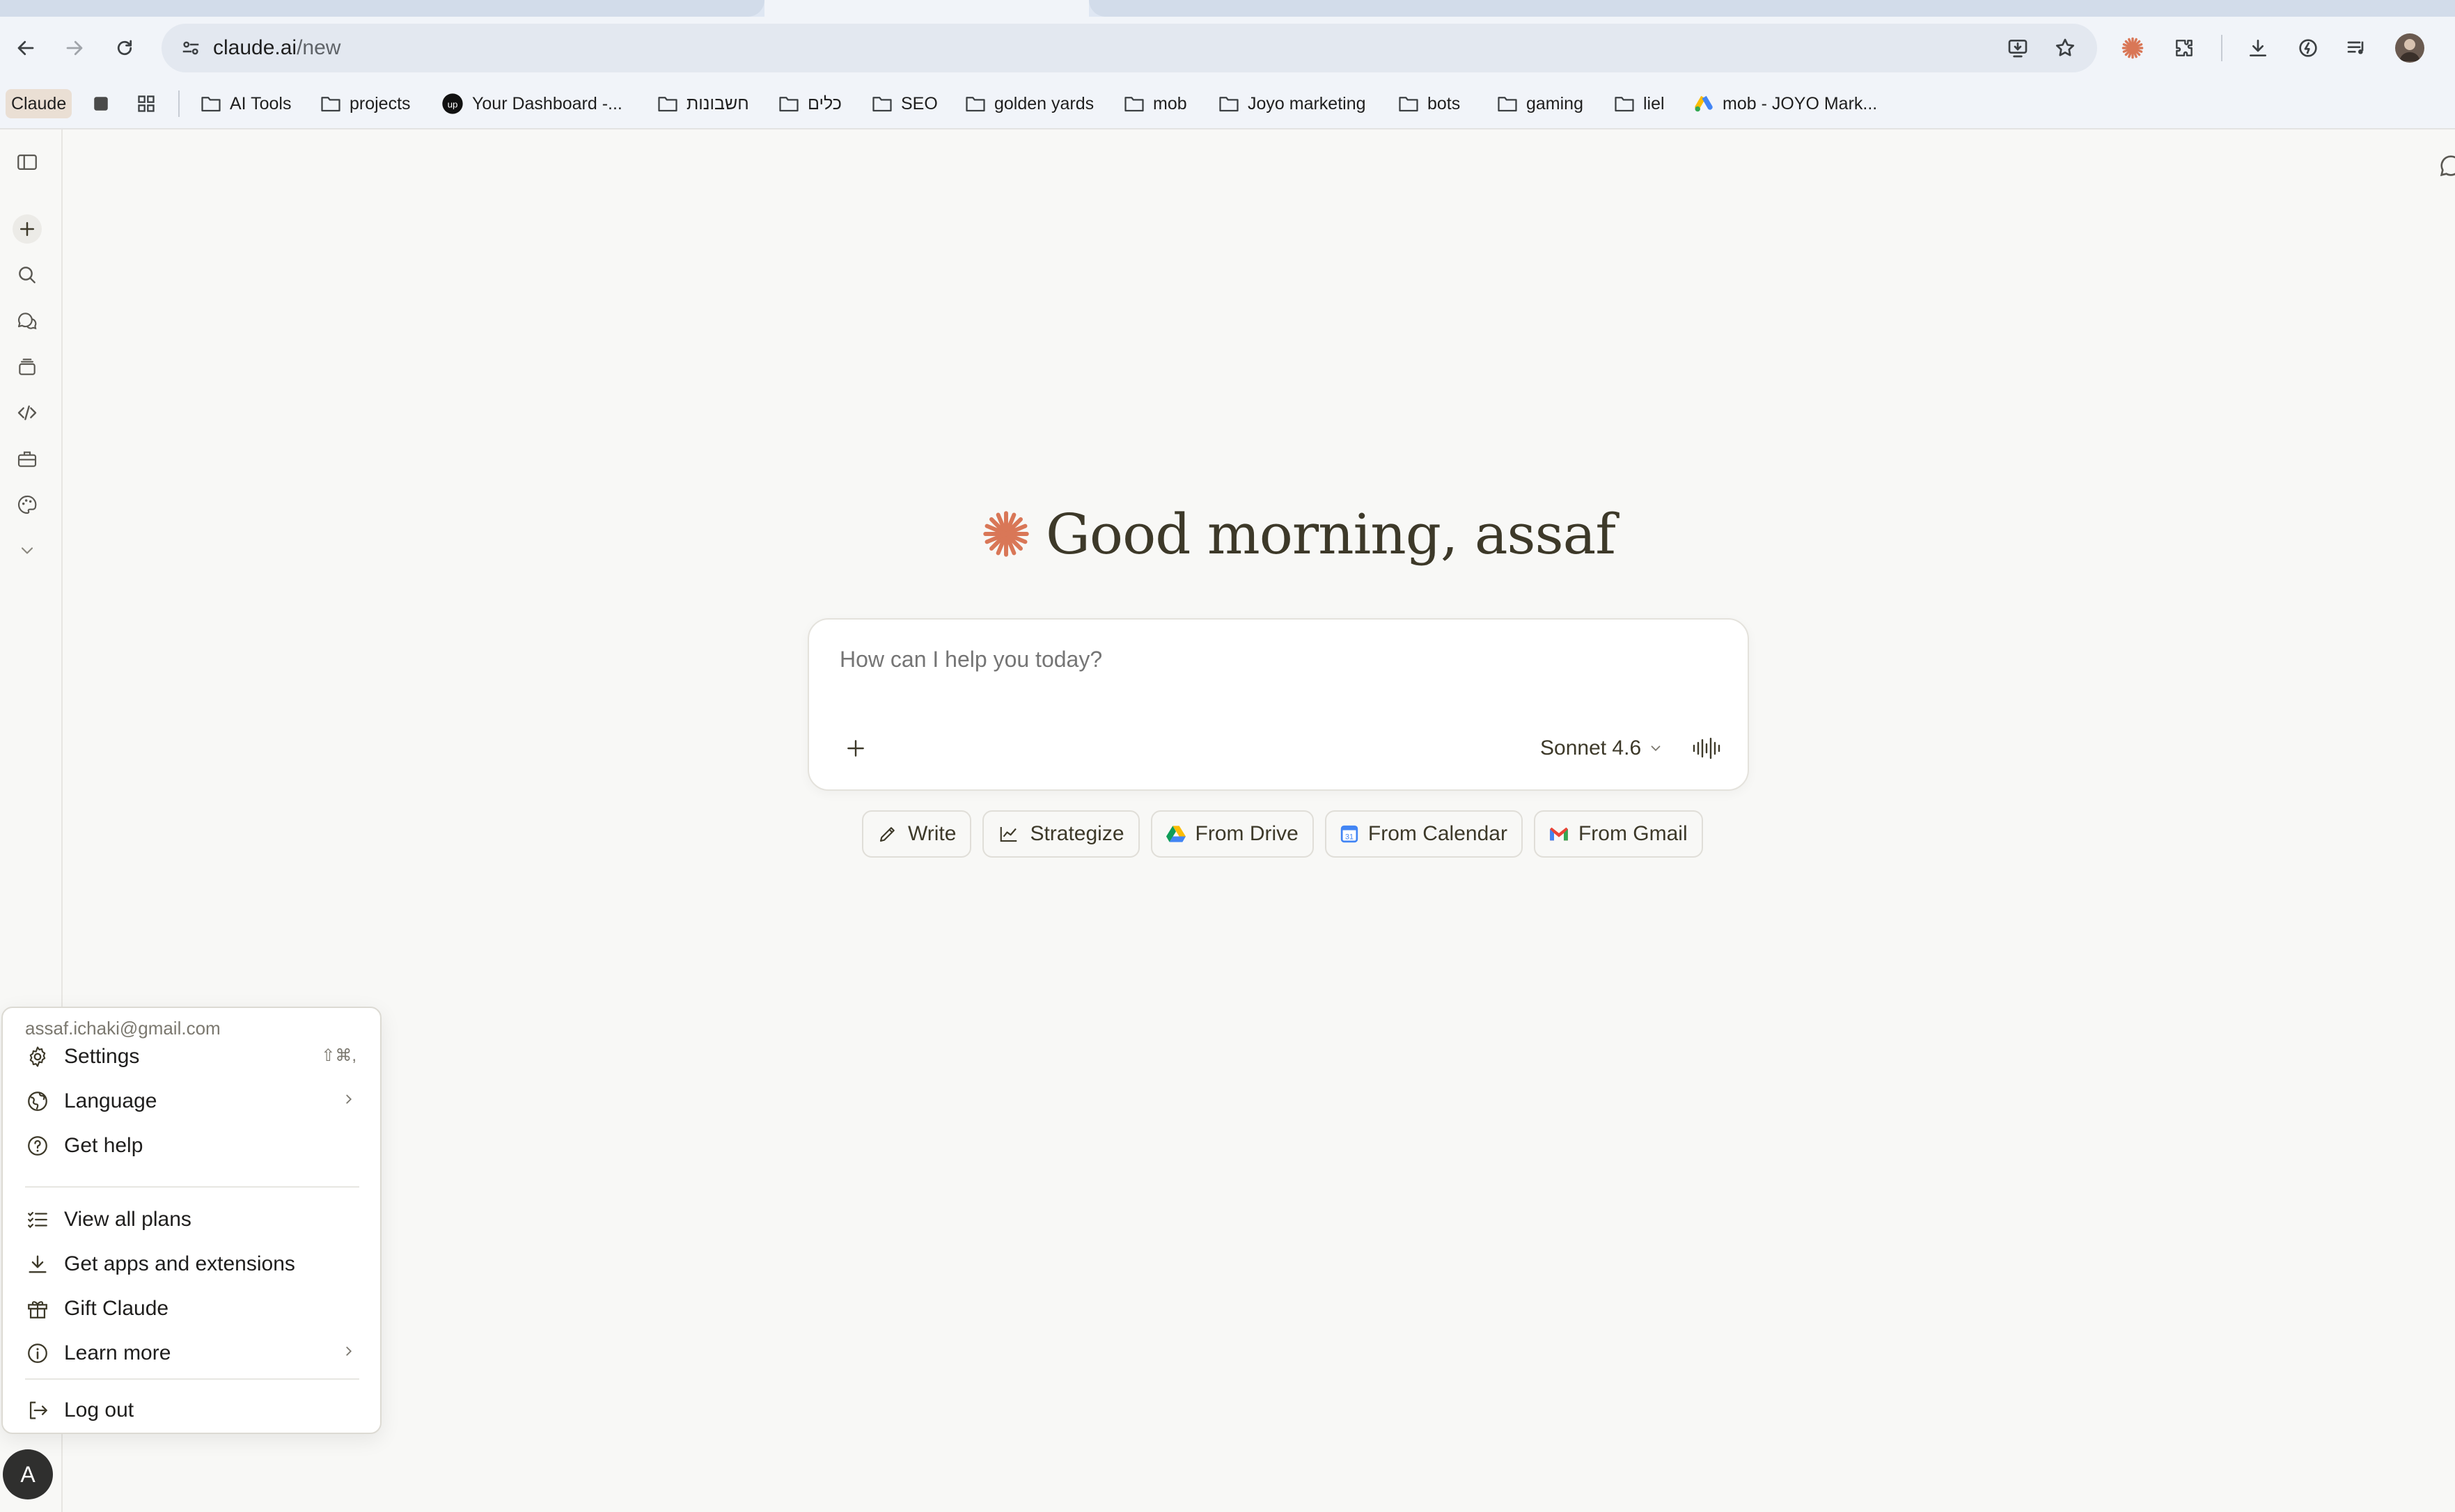  What do you see at coordinates (255, 47) in the screenshot?
I see `url-host: claude.ai` at bounding box center [255, 47].